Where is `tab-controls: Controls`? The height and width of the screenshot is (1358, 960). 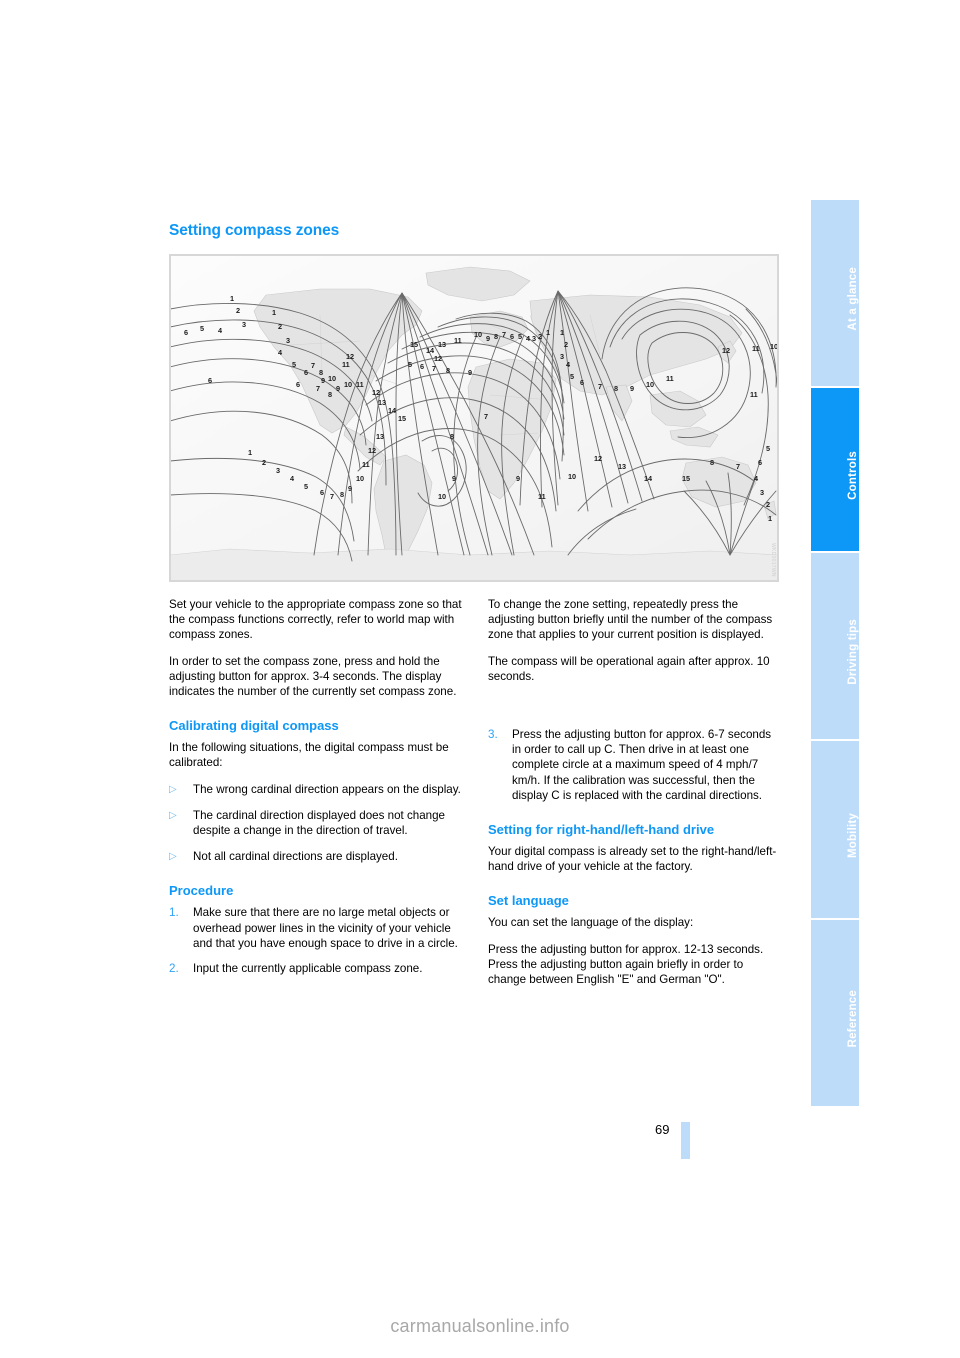 tab-controls: Controls is located at coordinates (835, 469).